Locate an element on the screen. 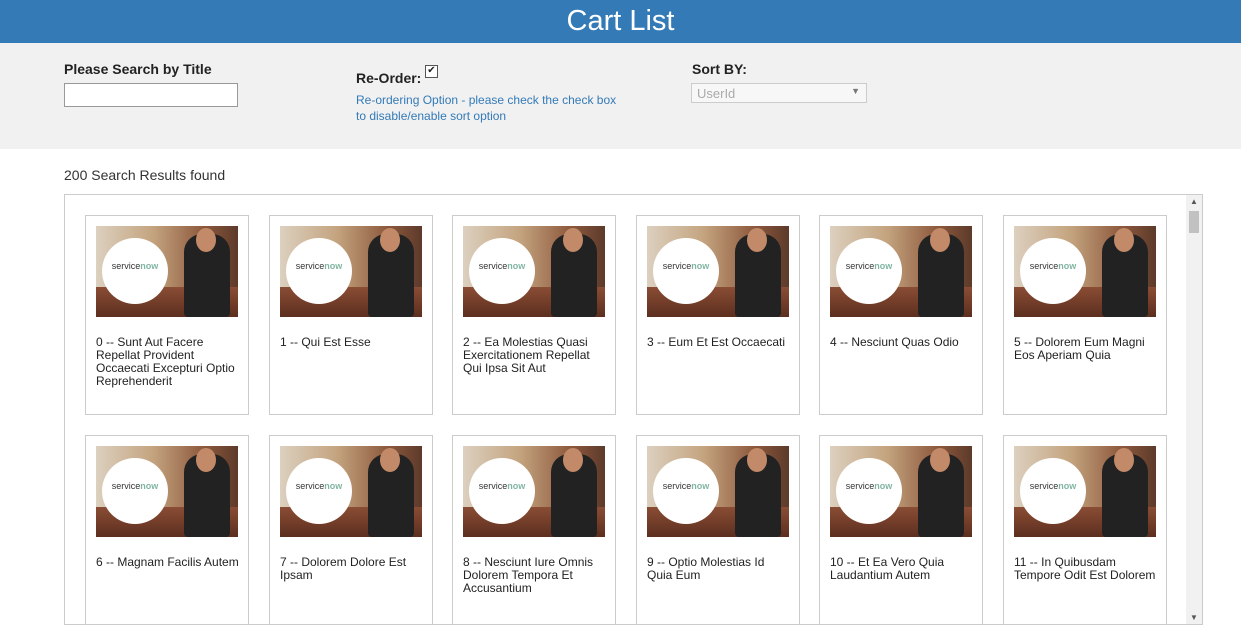 The width and height of the screenshot is (1241, 625). product-card: servicenow 7 -- Dolorem Dolore Est Ipsam is located at coordinates (351, 529).